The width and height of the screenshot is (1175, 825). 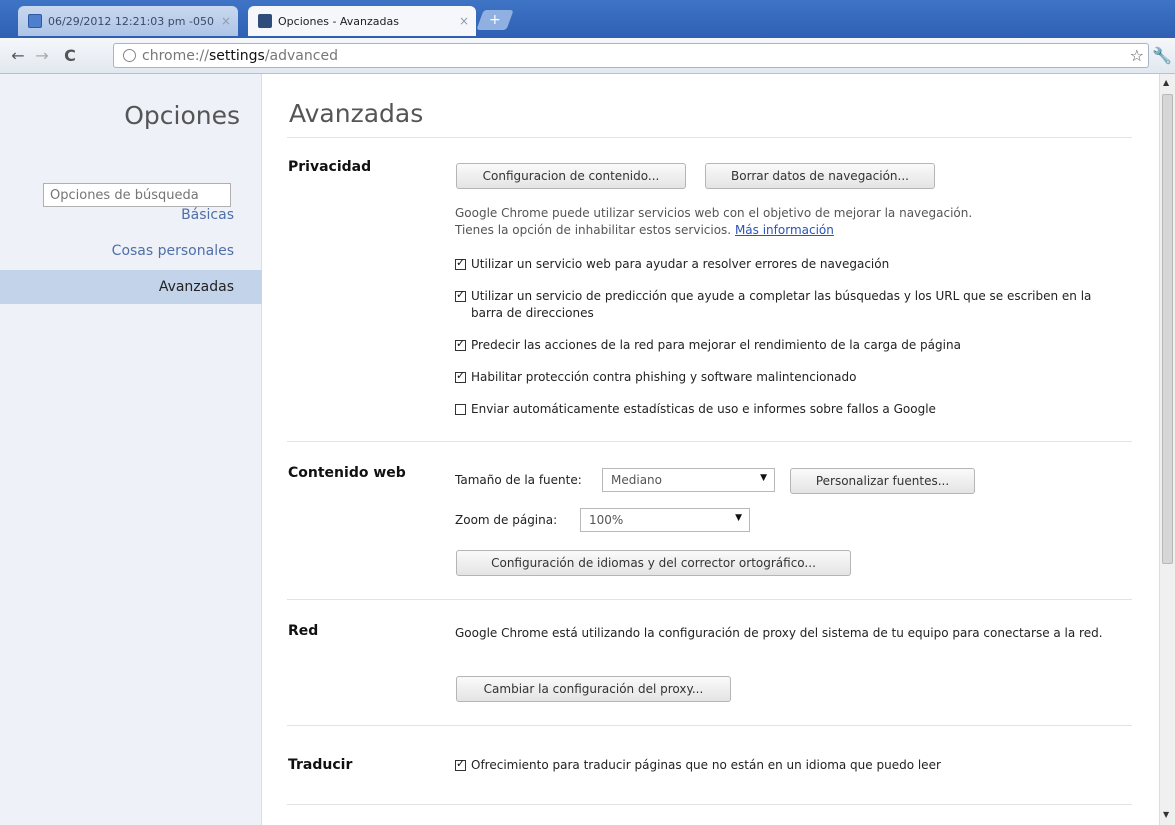 What do you see at coordinates (665, 520) in the screenshot?
I see `zoom-select: 100% ▼` at bounding box center [665, 520].